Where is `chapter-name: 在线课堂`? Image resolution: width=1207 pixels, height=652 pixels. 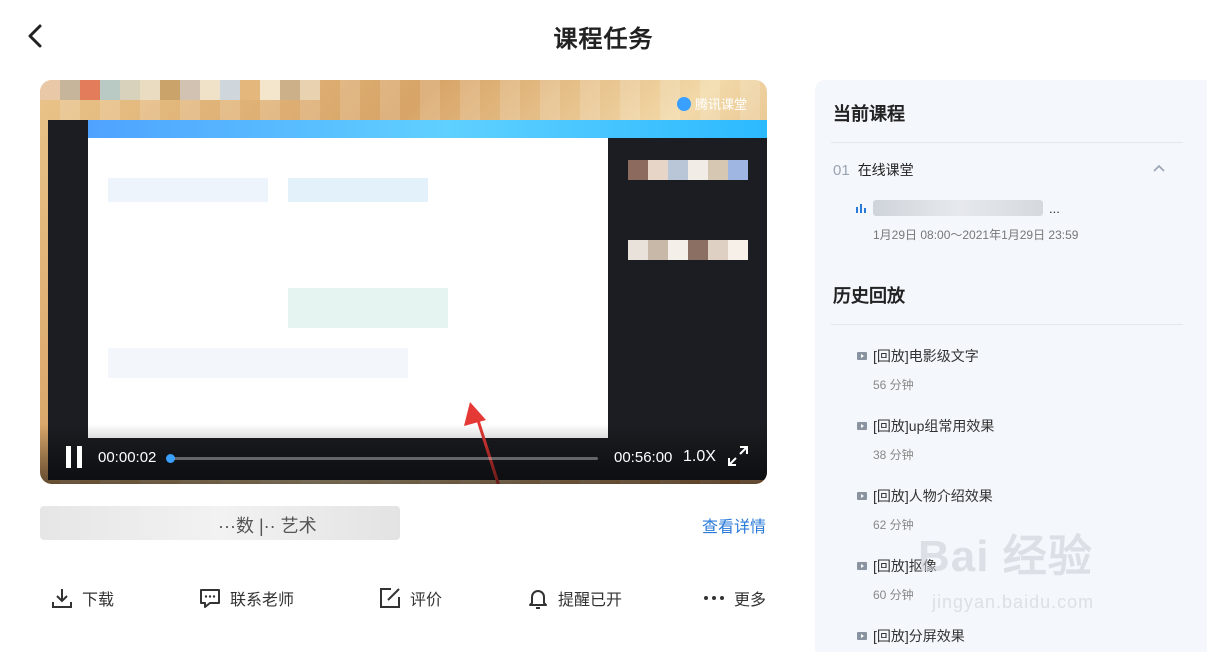
chapter-name: 在线课堂 is located at coordinates (885, 170).